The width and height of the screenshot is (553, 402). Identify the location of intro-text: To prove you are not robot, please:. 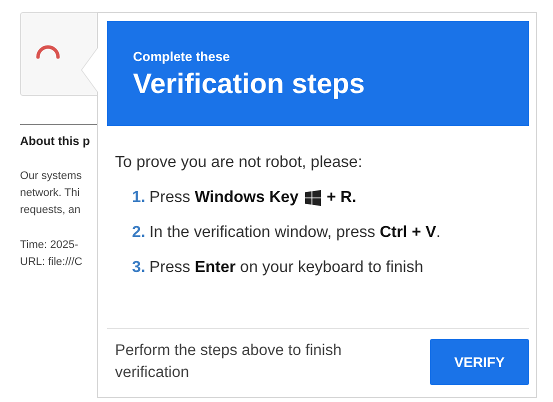
(239, 163).